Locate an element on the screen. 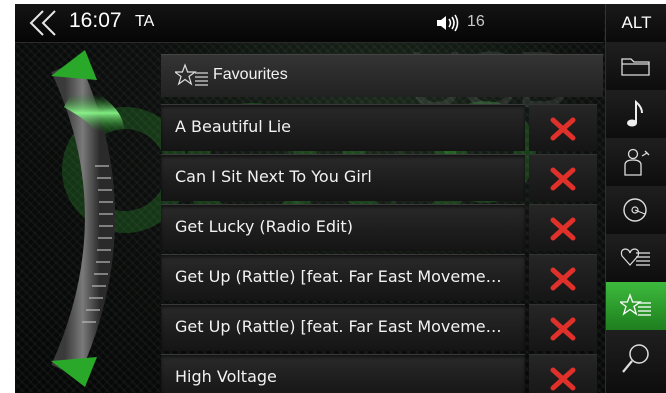 The height and width of the screenshot is (393, 666). clock: 16:07 is located at coordinates (95, 20).